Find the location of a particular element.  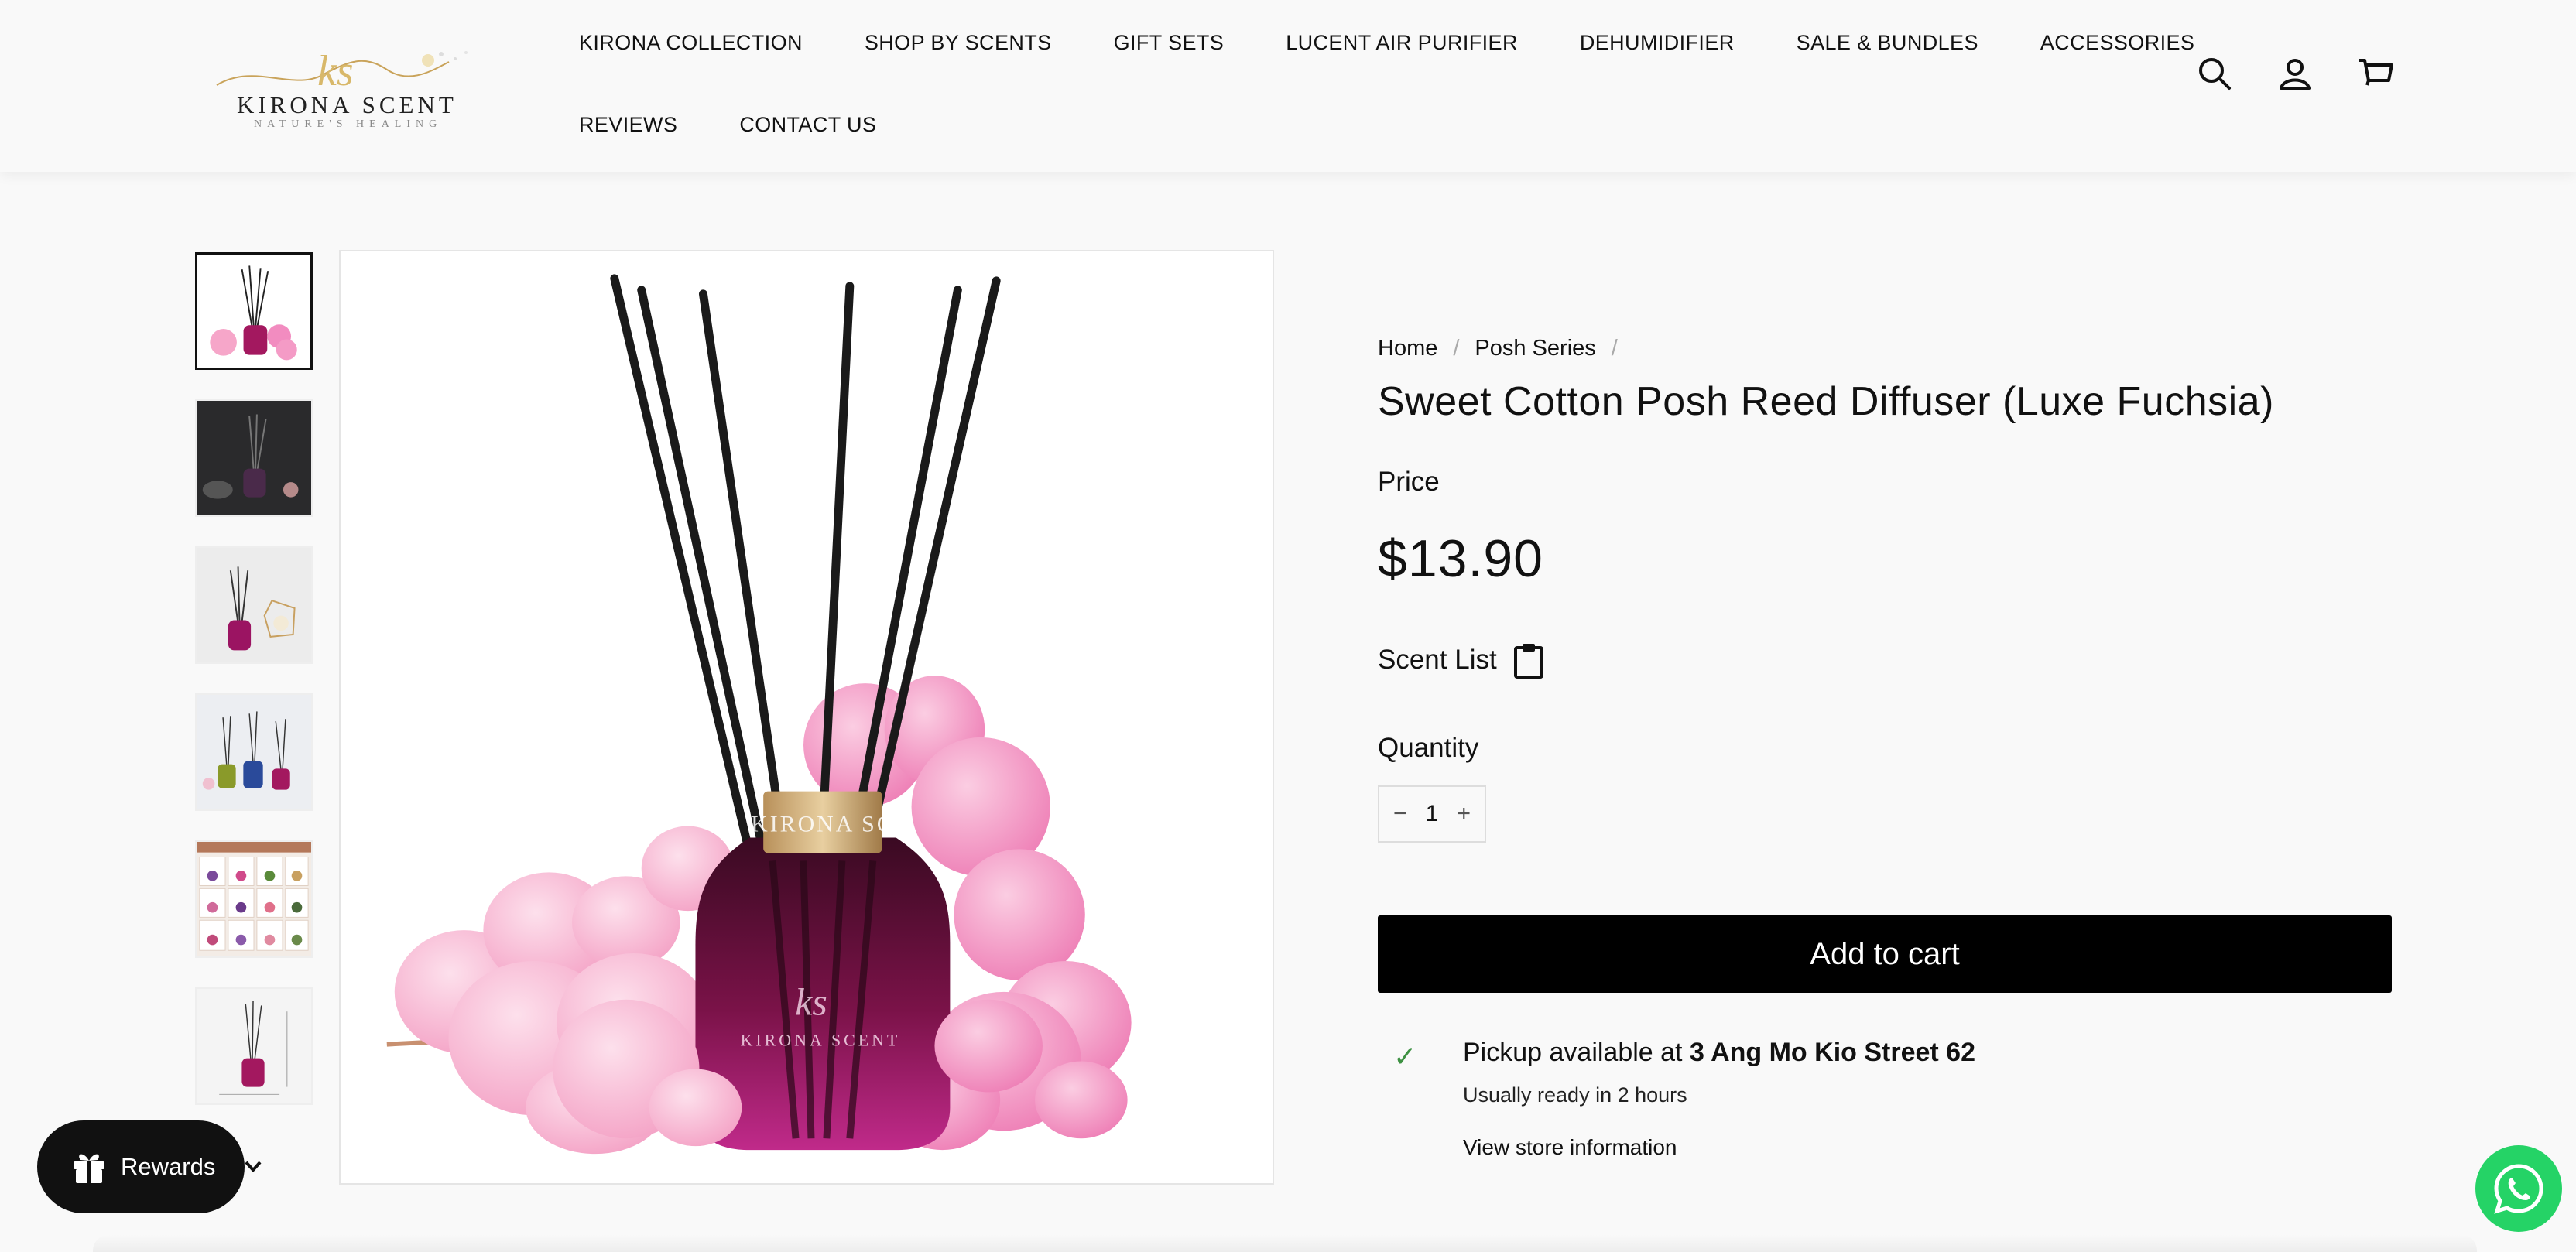

pickup-prefix: Pickup available at is located at coordinates (1573, 1052).